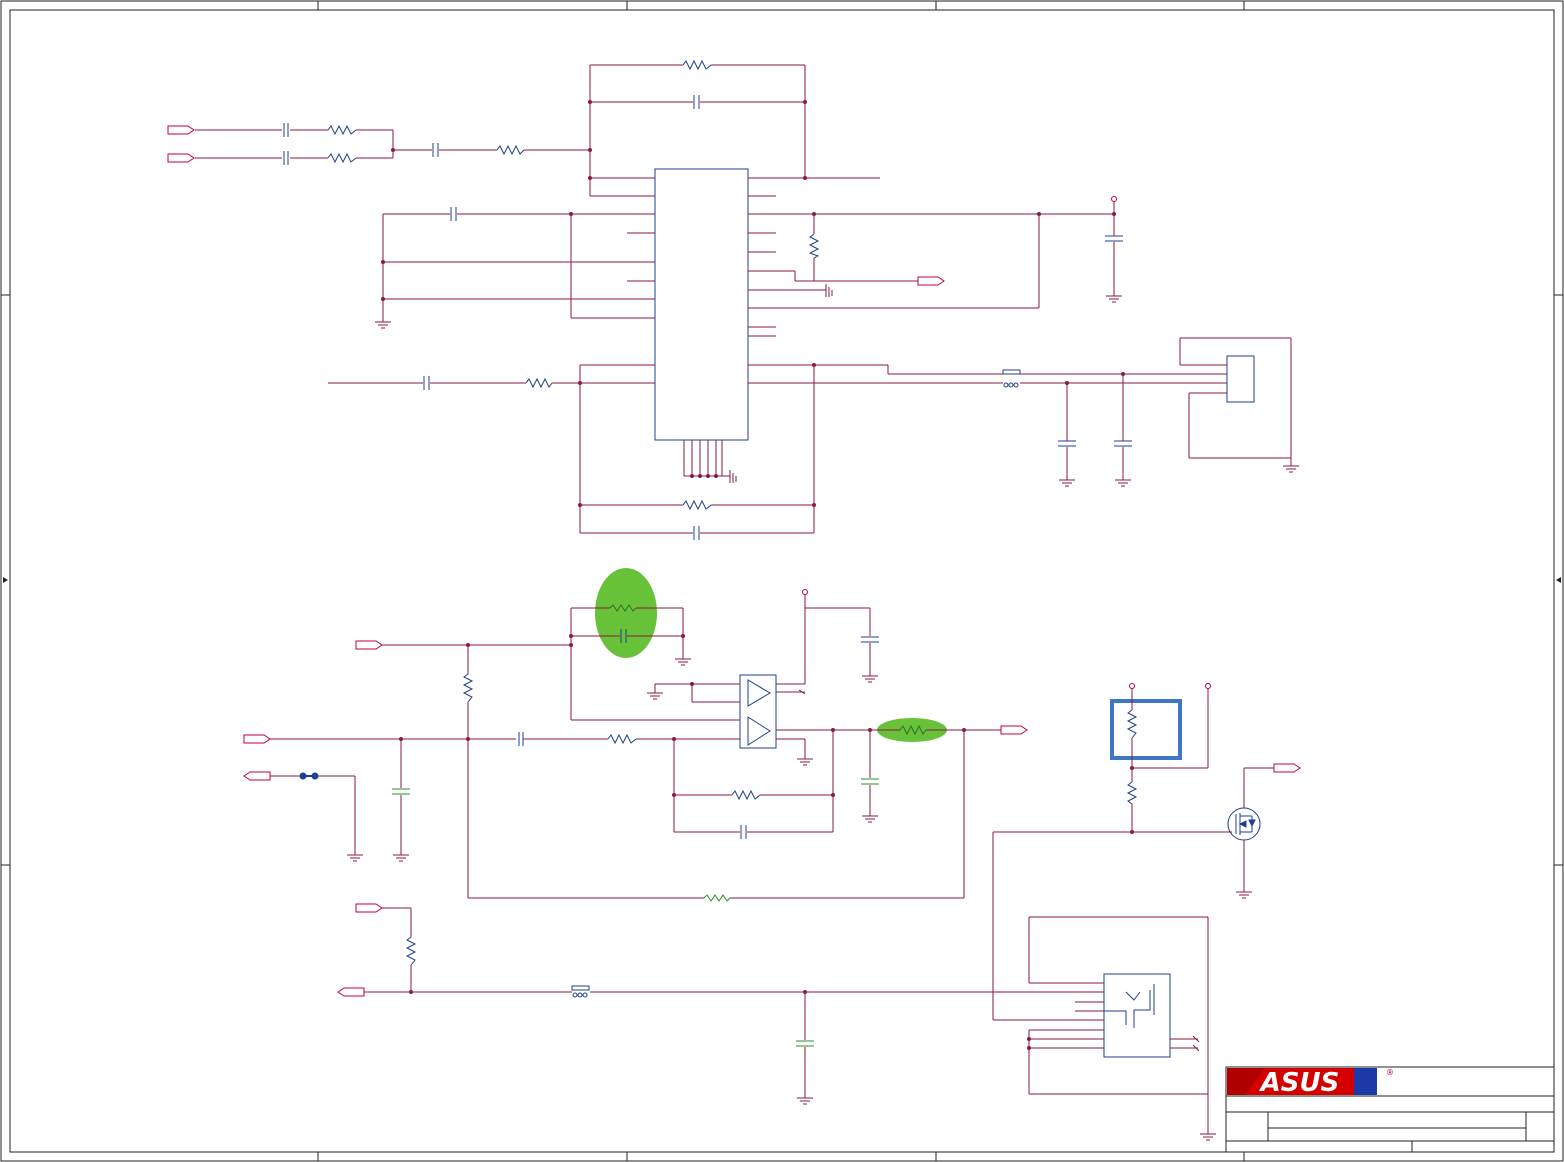 The width and height of the screenshot is (1564, 1162). I want to click on audio-connector, so click(1240, 379).